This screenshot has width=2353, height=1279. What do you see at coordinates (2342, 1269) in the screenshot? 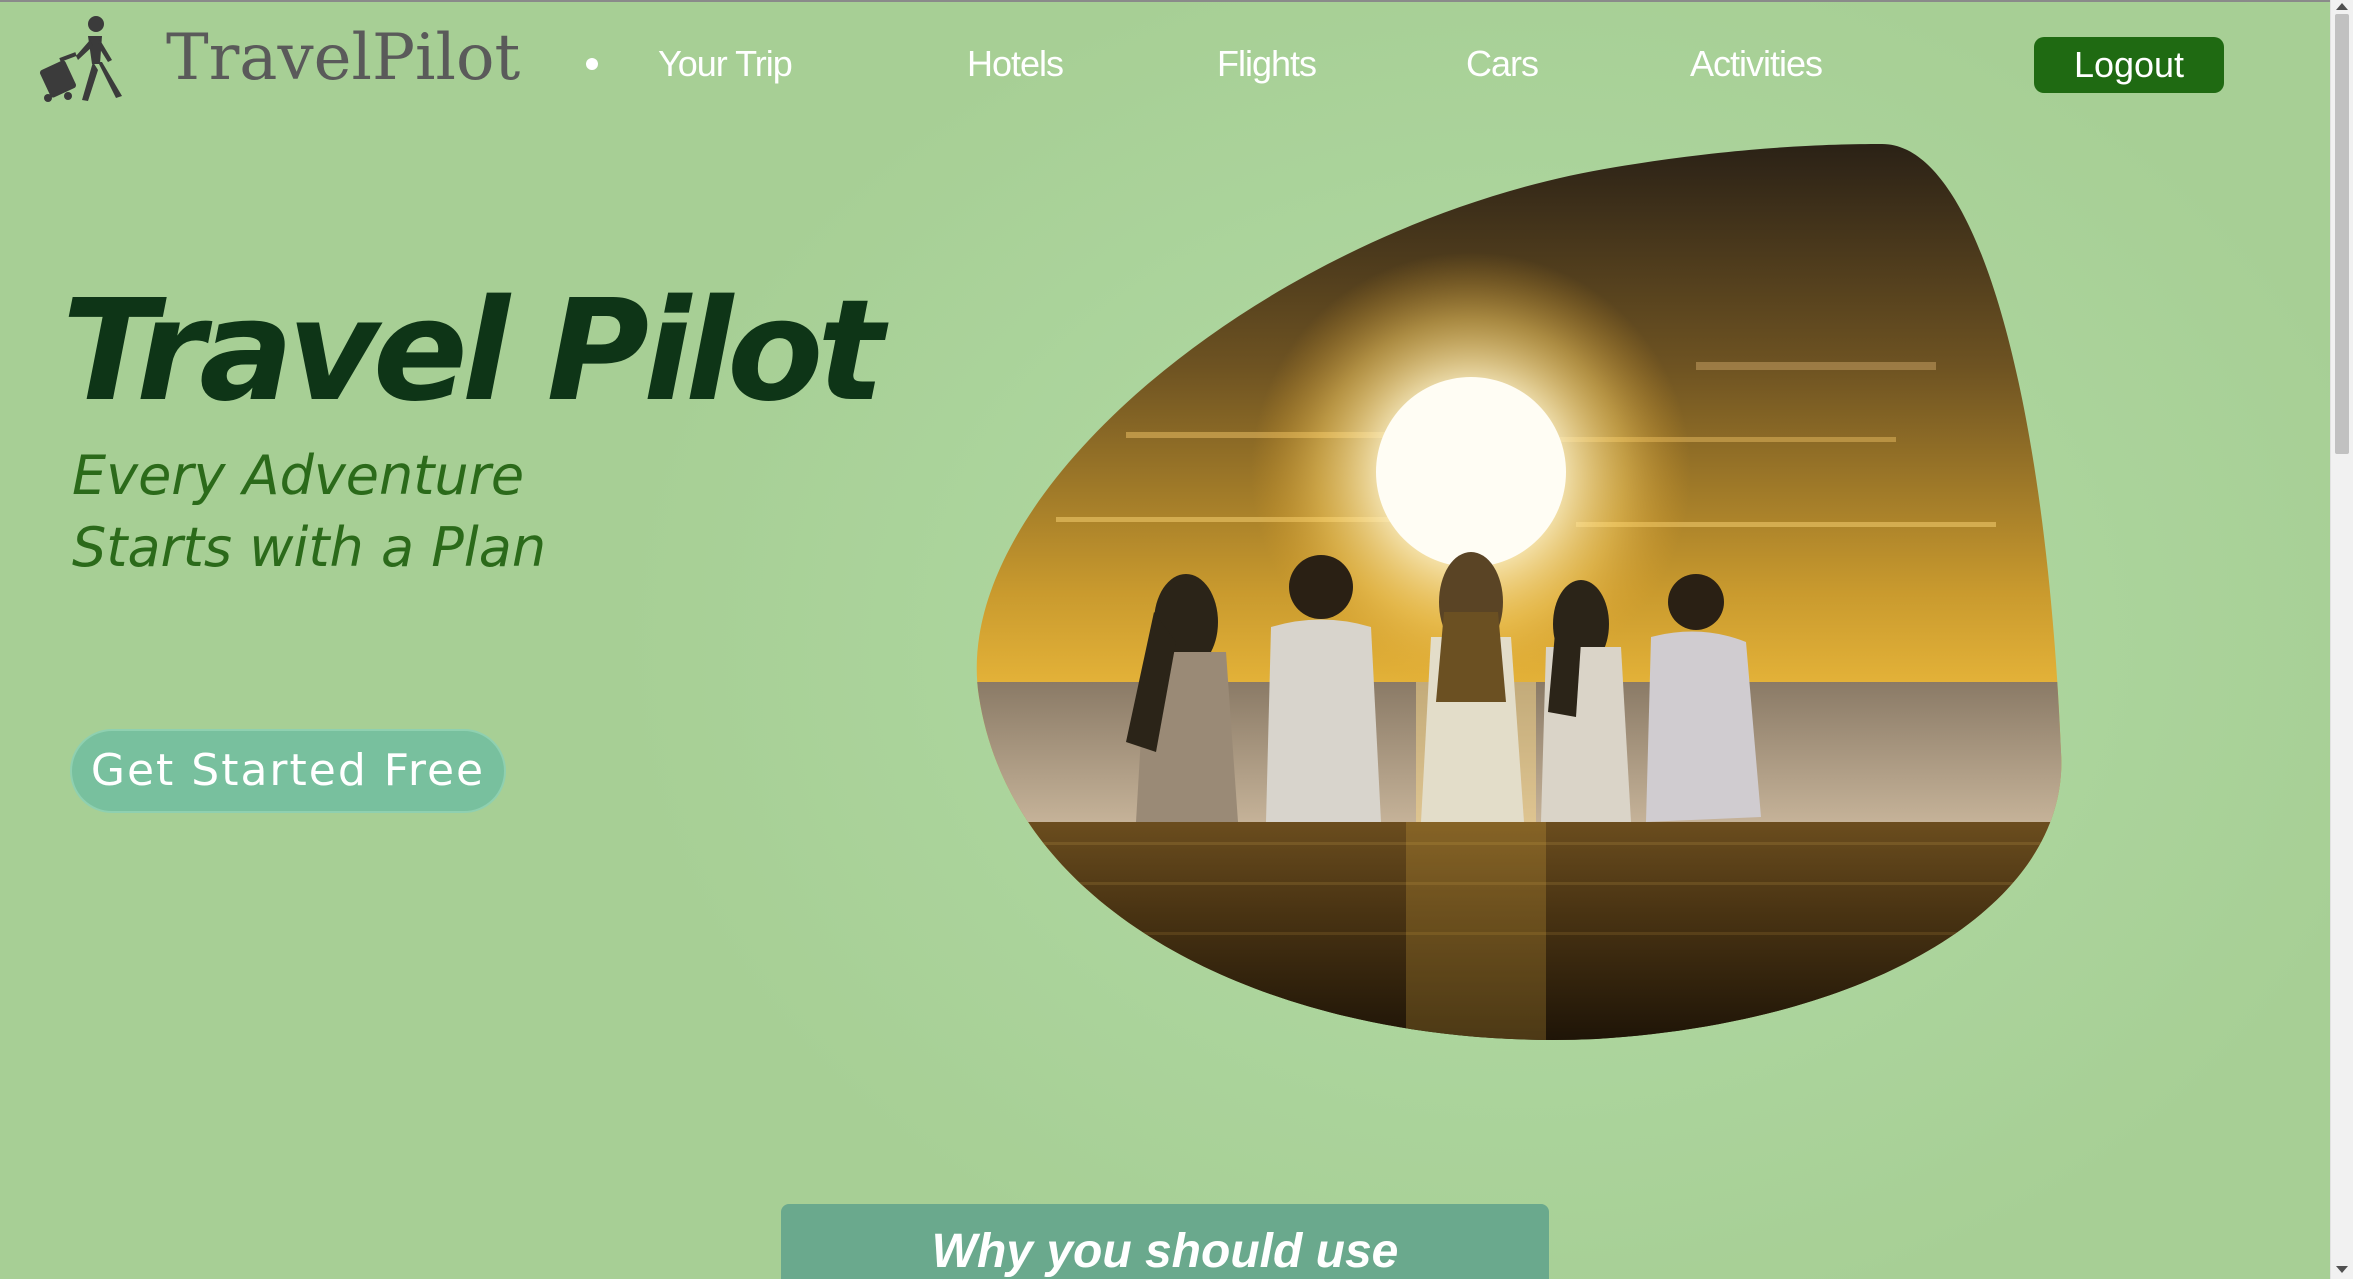
I see `scroll-down-arrow-icon` at bounding box center [2342, 1269].